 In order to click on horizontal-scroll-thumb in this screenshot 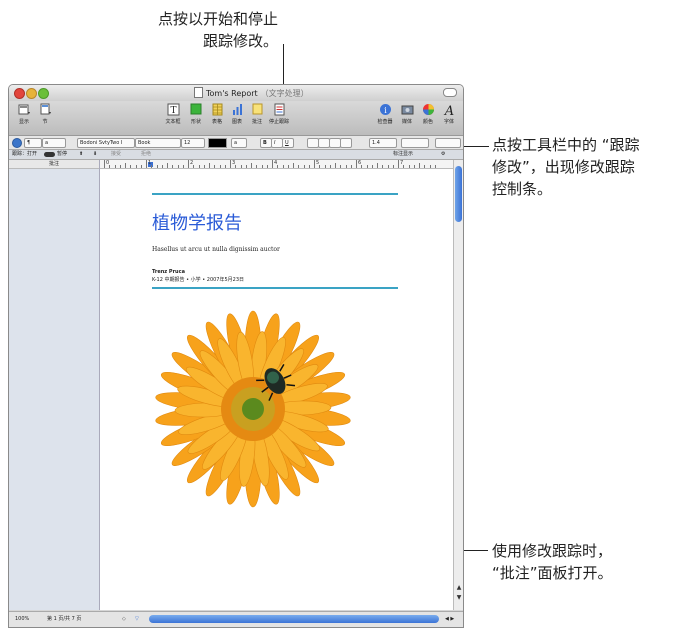, I will do `click(294, 619)`.